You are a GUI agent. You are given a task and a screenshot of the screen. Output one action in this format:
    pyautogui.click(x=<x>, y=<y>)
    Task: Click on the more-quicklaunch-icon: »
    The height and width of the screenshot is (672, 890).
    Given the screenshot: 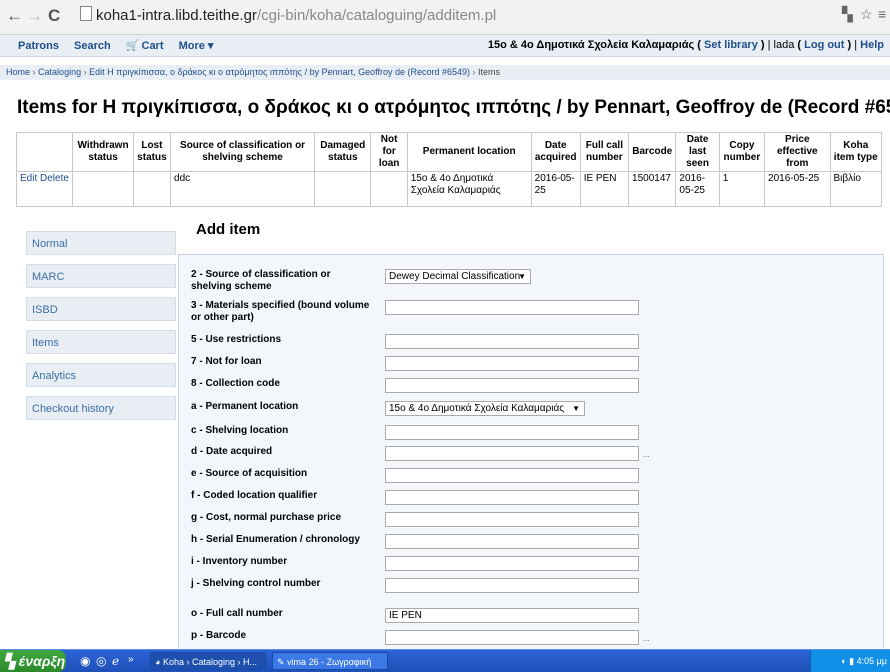 What is the action you would take?
    pyautogui.click(x=131, y=659)
    